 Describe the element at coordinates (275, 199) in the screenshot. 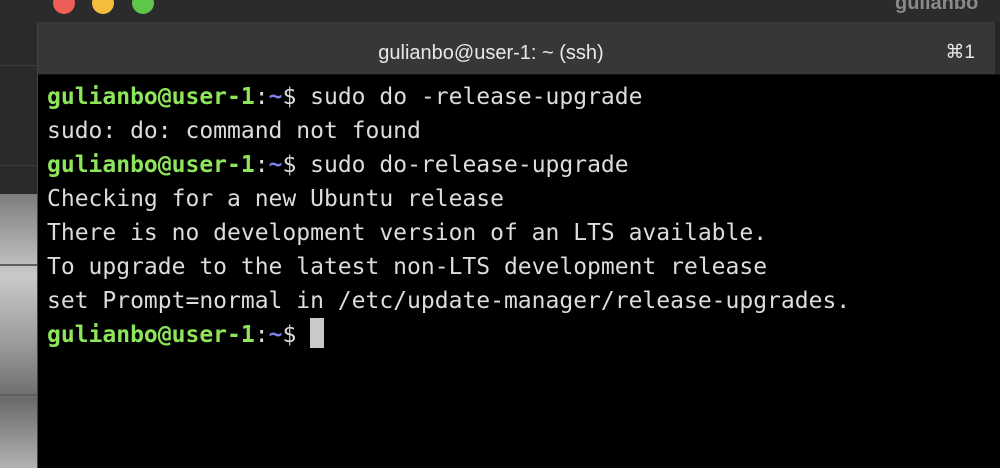

I see `output-line: Checking for a new Ubuntu release` at that location.